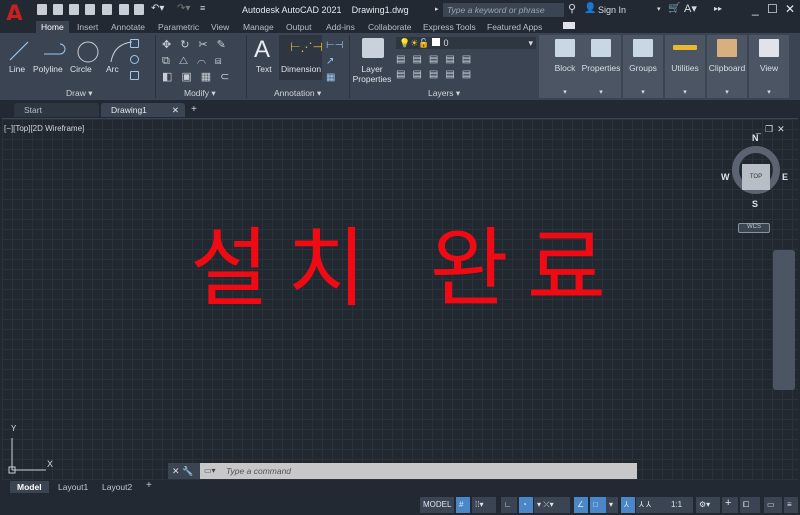  I want to click on plot-icon, so click(139, 9).